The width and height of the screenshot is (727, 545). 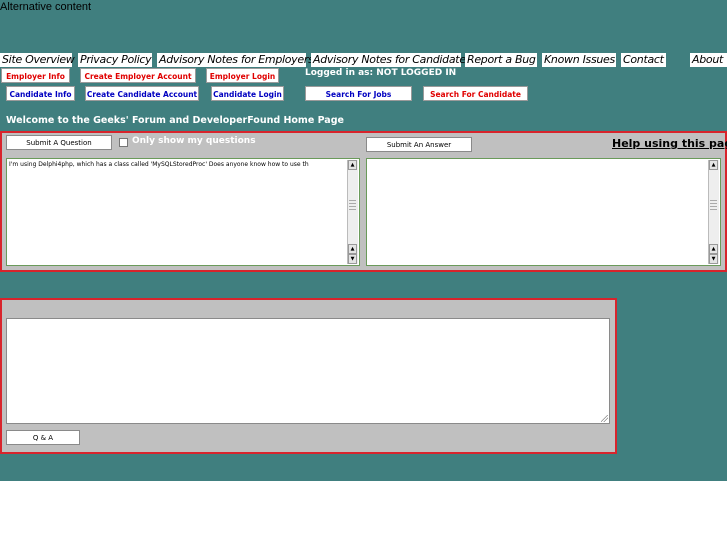 What do you see at coordinates (37, 60) in the screenshot?
I see `nav-site-overview: Site Overview` at bounding box center [37, 60].